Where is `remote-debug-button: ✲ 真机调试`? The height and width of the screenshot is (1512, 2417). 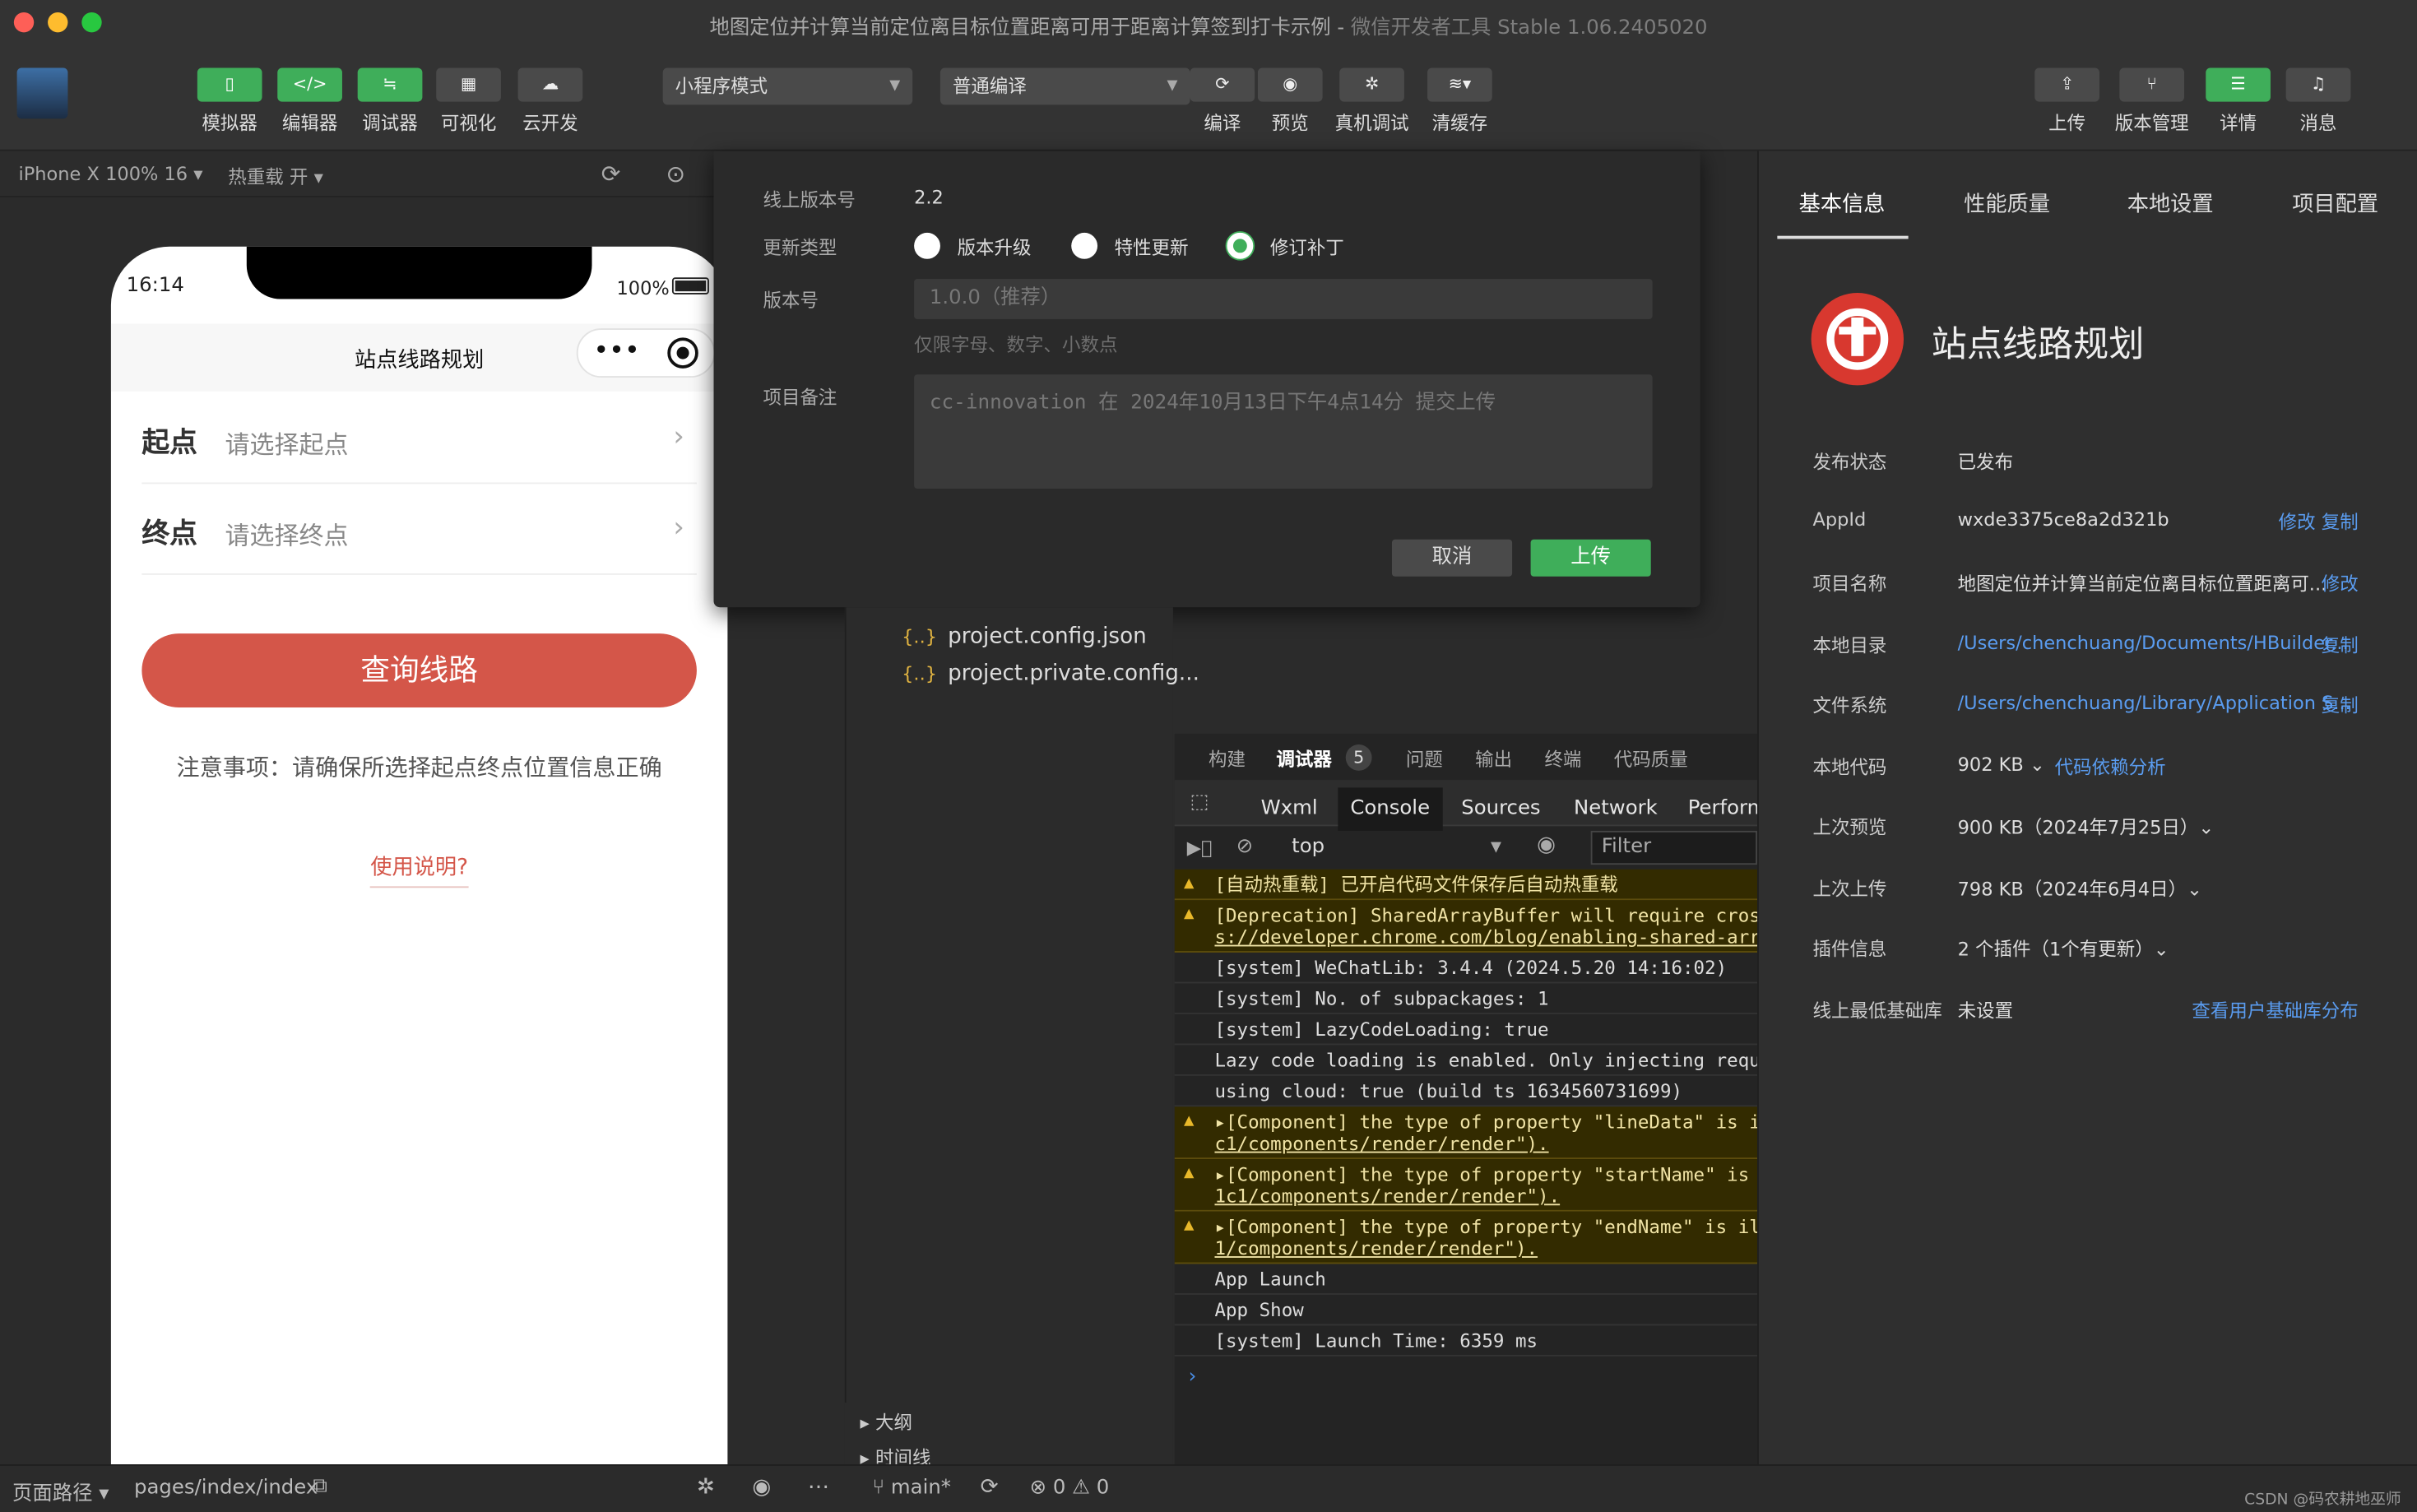 remote-debug-button: ✲ 真机调试 is located at coordinates (1372, 101).